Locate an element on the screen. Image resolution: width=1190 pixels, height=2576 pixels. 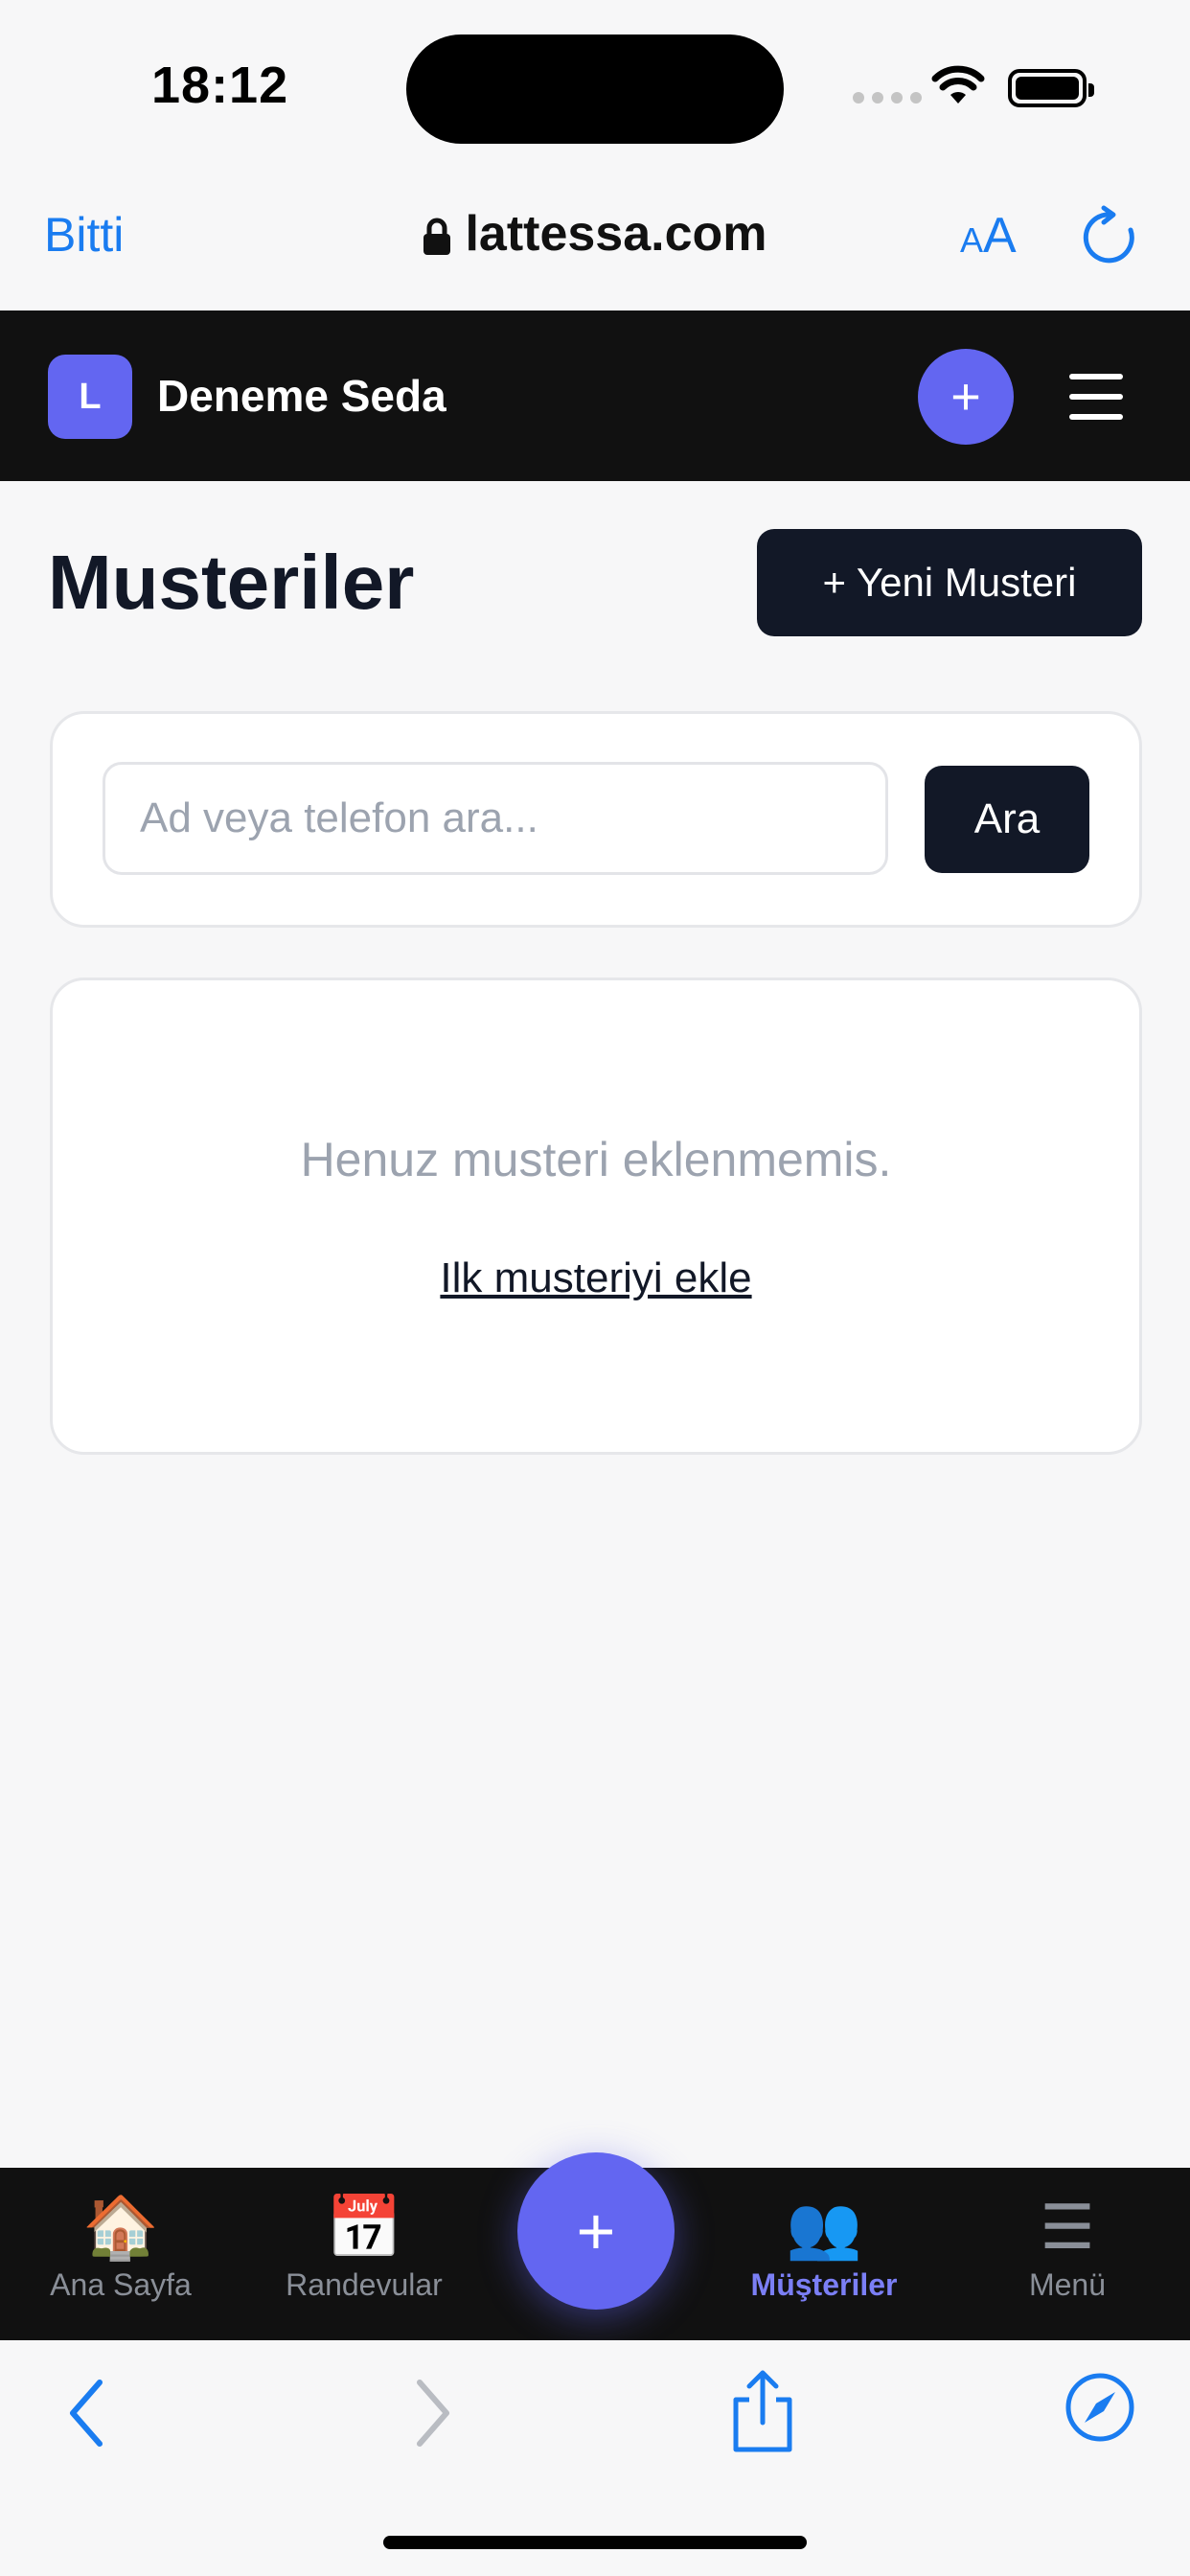
empty-state-message: Henuz musteri eklenmemis. is located at coordinates (596, 1159).